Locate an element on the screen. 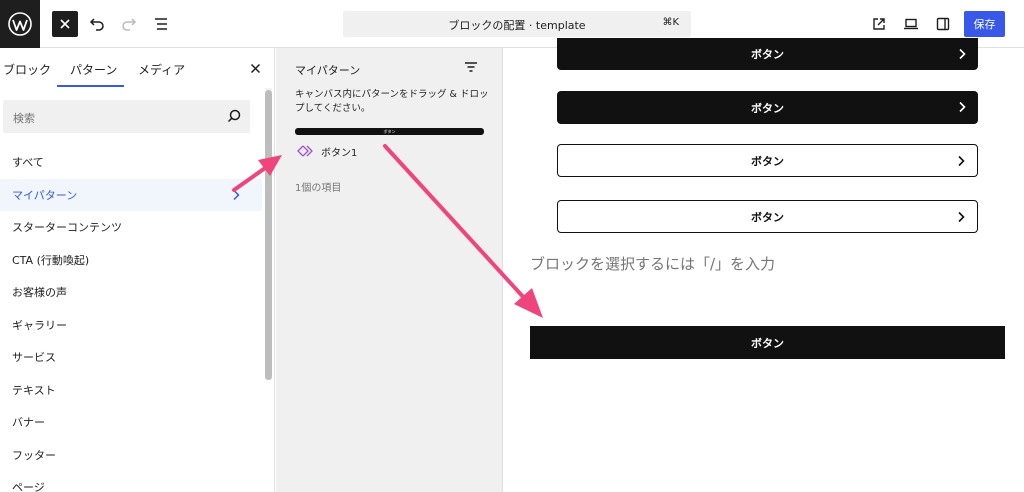 This screenshot has height=492, width=1024. pattern-preview-thumbnail: ボタン is located at coordinates (389, 131).